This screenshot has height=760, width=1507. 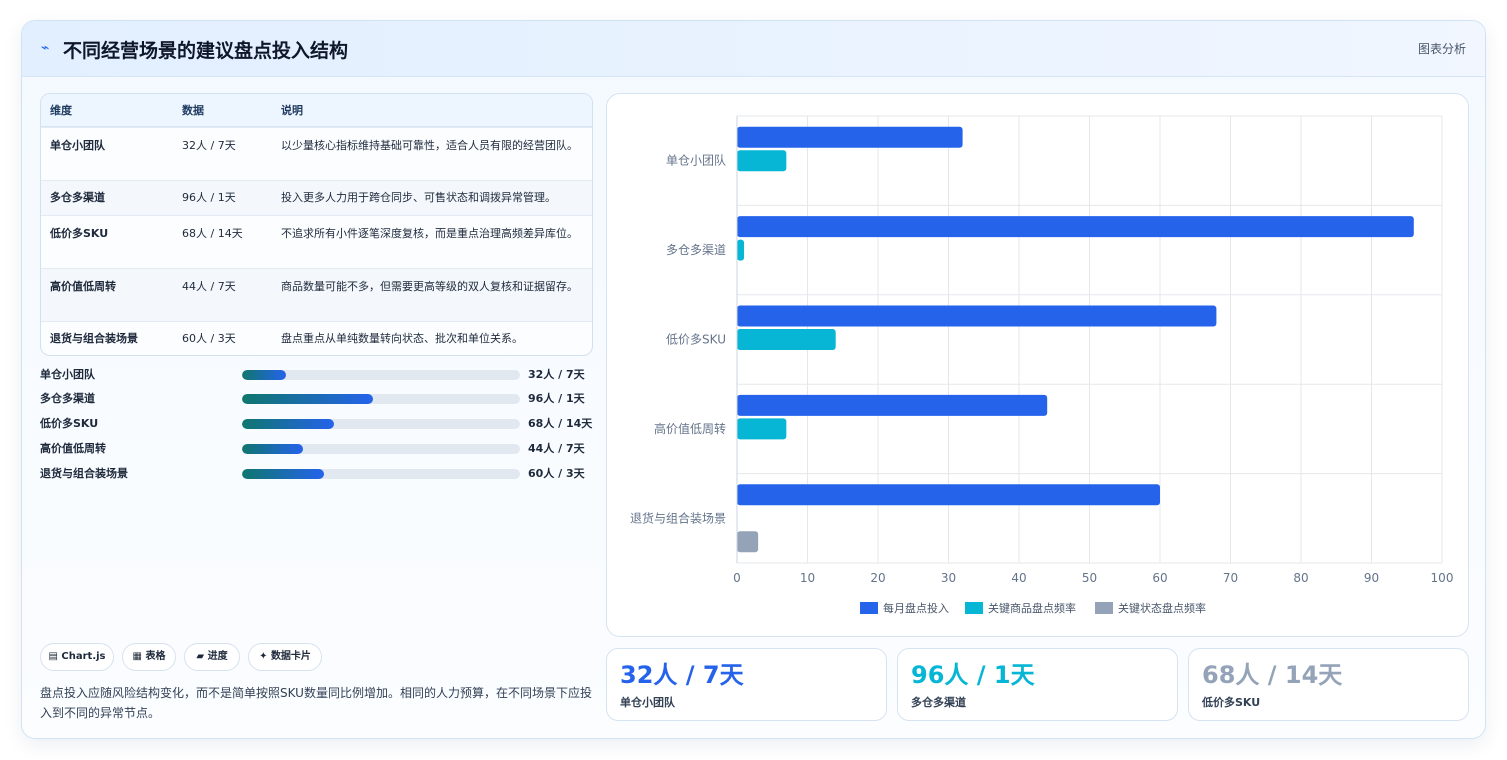 I want to click on progress-label: 退货与组合装场景, so click(x=84, y=473).